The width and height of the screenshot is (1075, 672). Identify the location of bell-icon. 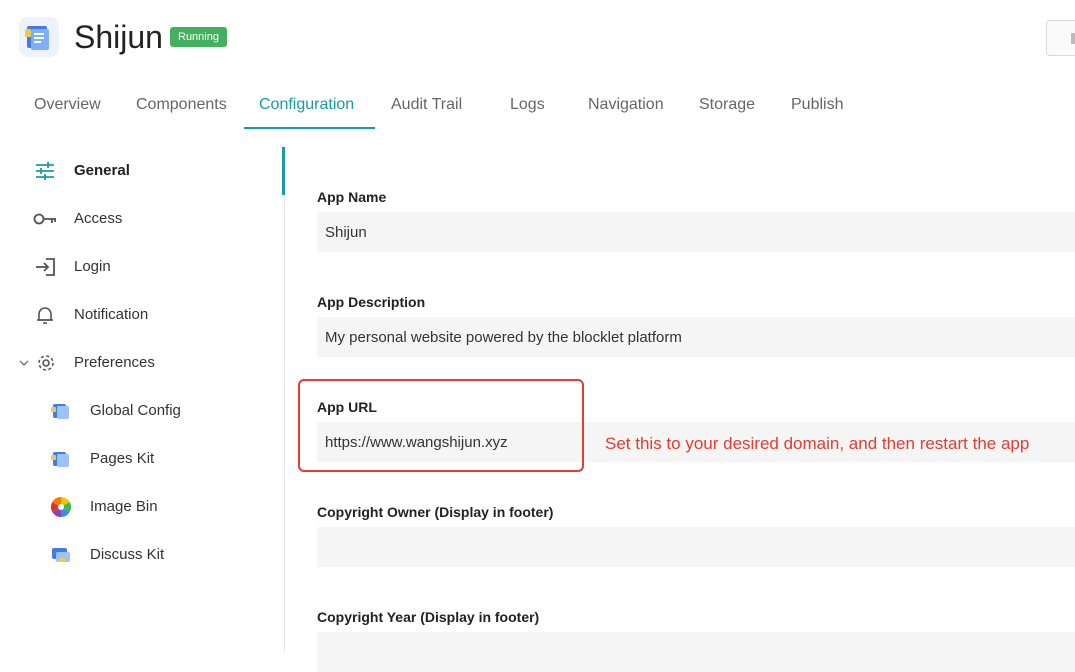
(45, 315).